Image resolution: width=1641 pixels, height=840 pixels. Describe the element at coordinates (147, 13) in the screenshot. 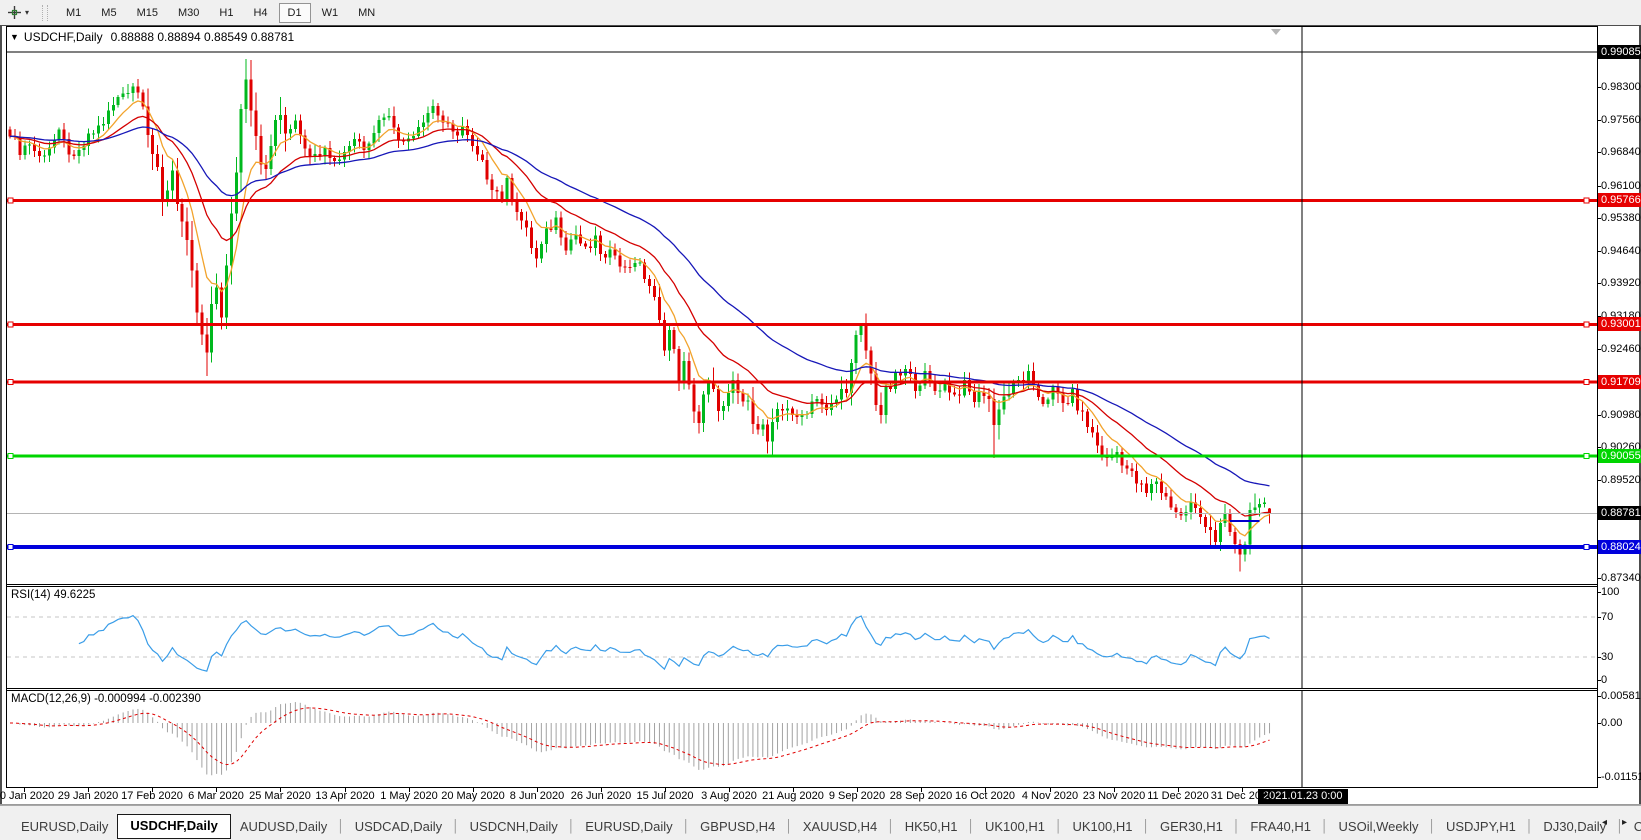

I see `timeframe-button-m15: M15` at that location.